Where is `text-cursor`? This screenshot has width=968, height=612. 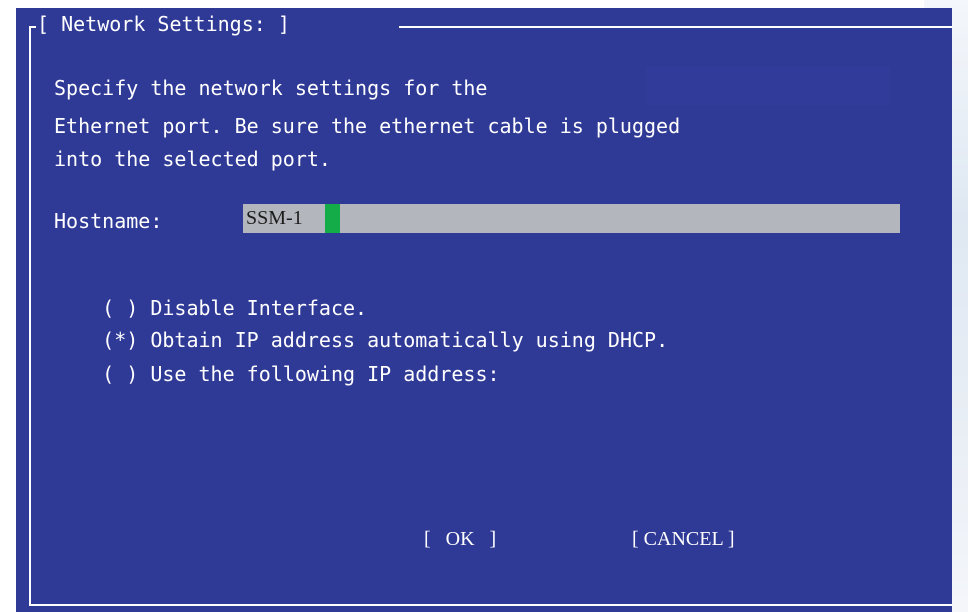
text-cursor is located at coordinates (332, 218).